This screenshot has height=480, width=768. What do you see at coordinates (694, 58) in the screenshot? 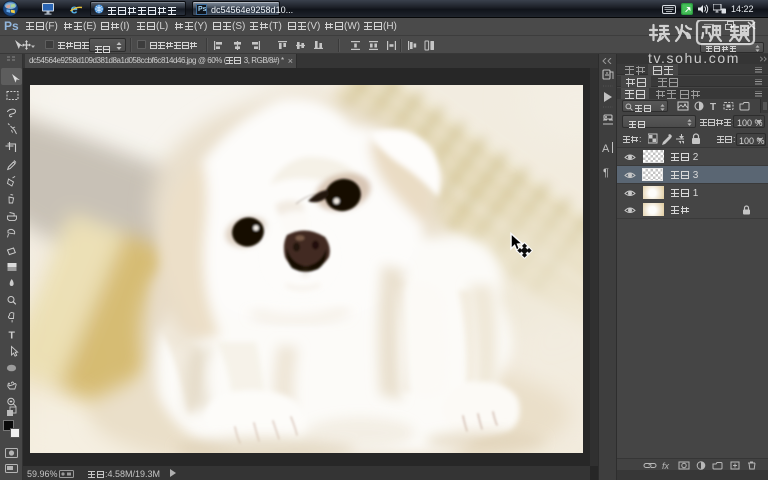
I see `svg-text: tv.sohu.com` at bounding box center [694, 58].